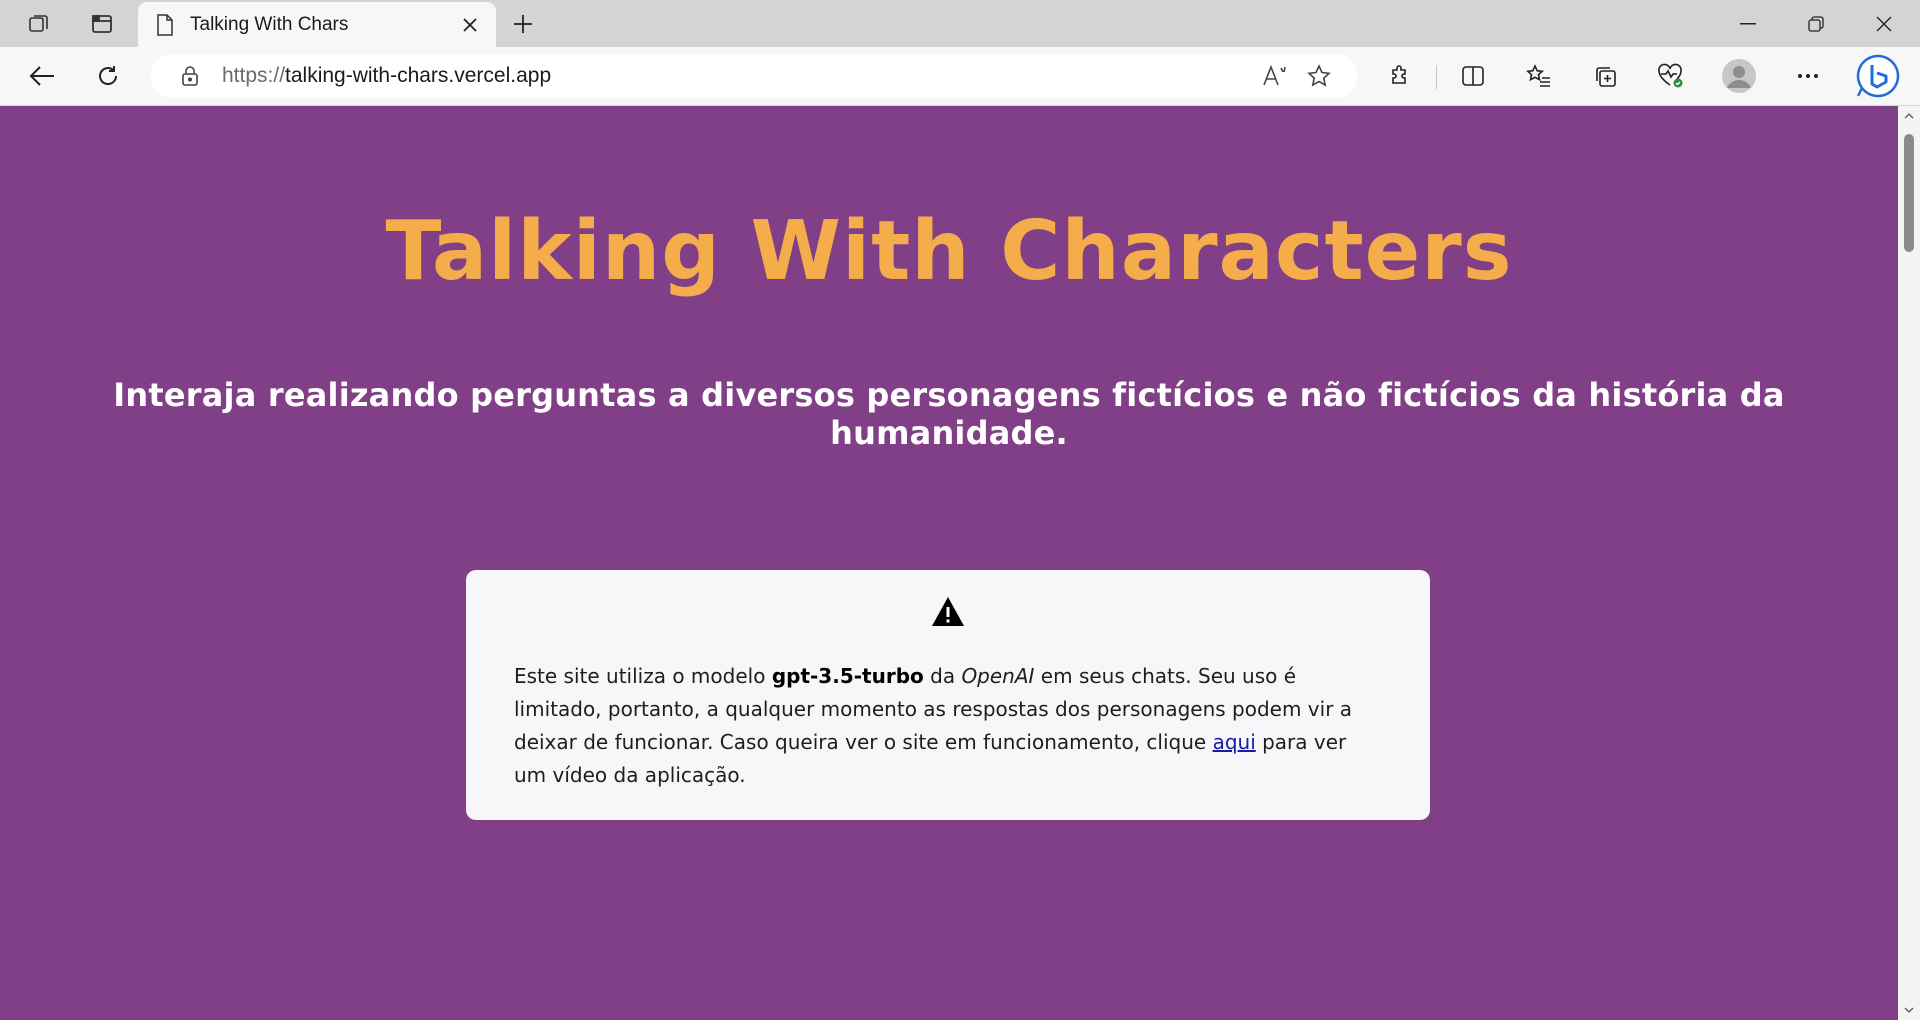 The image size is (1920, 1020). Describe the element at coordinates (1234, 742) in the screenshot. I see `video-link: aqui` at that location.